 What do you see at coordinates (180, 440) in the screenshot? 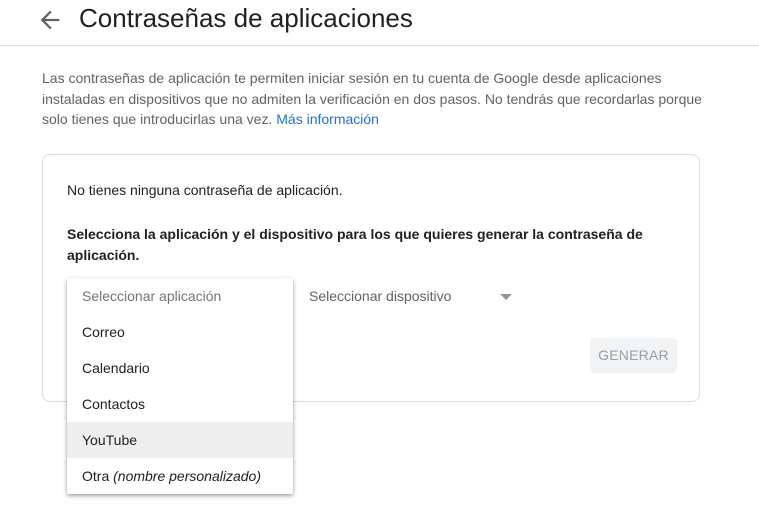
I see `option-youtube: YouTube` at bounding box center [180, 440].